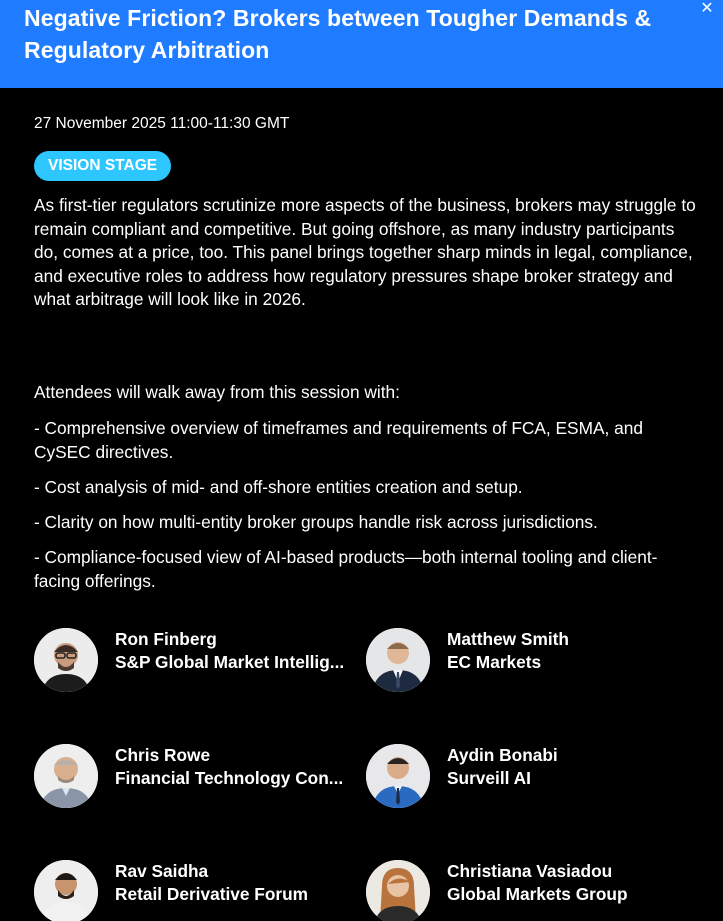 The height and width of the screenshot is (921, 723). Describe the element at coordinates (494, 662) in the screenshot. I see `speaker-org: EC Markets` at that location.